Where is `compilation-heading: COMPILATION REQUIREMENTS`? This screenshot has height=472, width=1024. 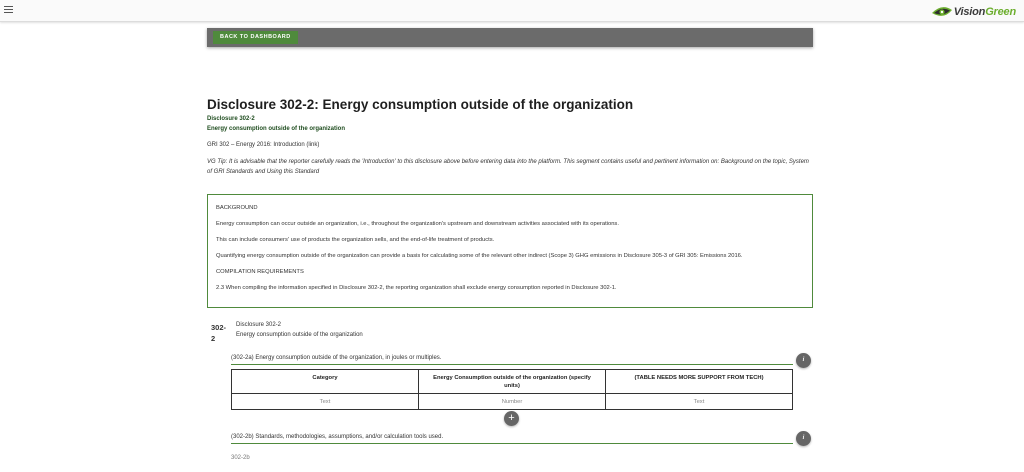 compilation-heading: COMPILATION REQUIREMENTS is located at coordinates (260, 272).